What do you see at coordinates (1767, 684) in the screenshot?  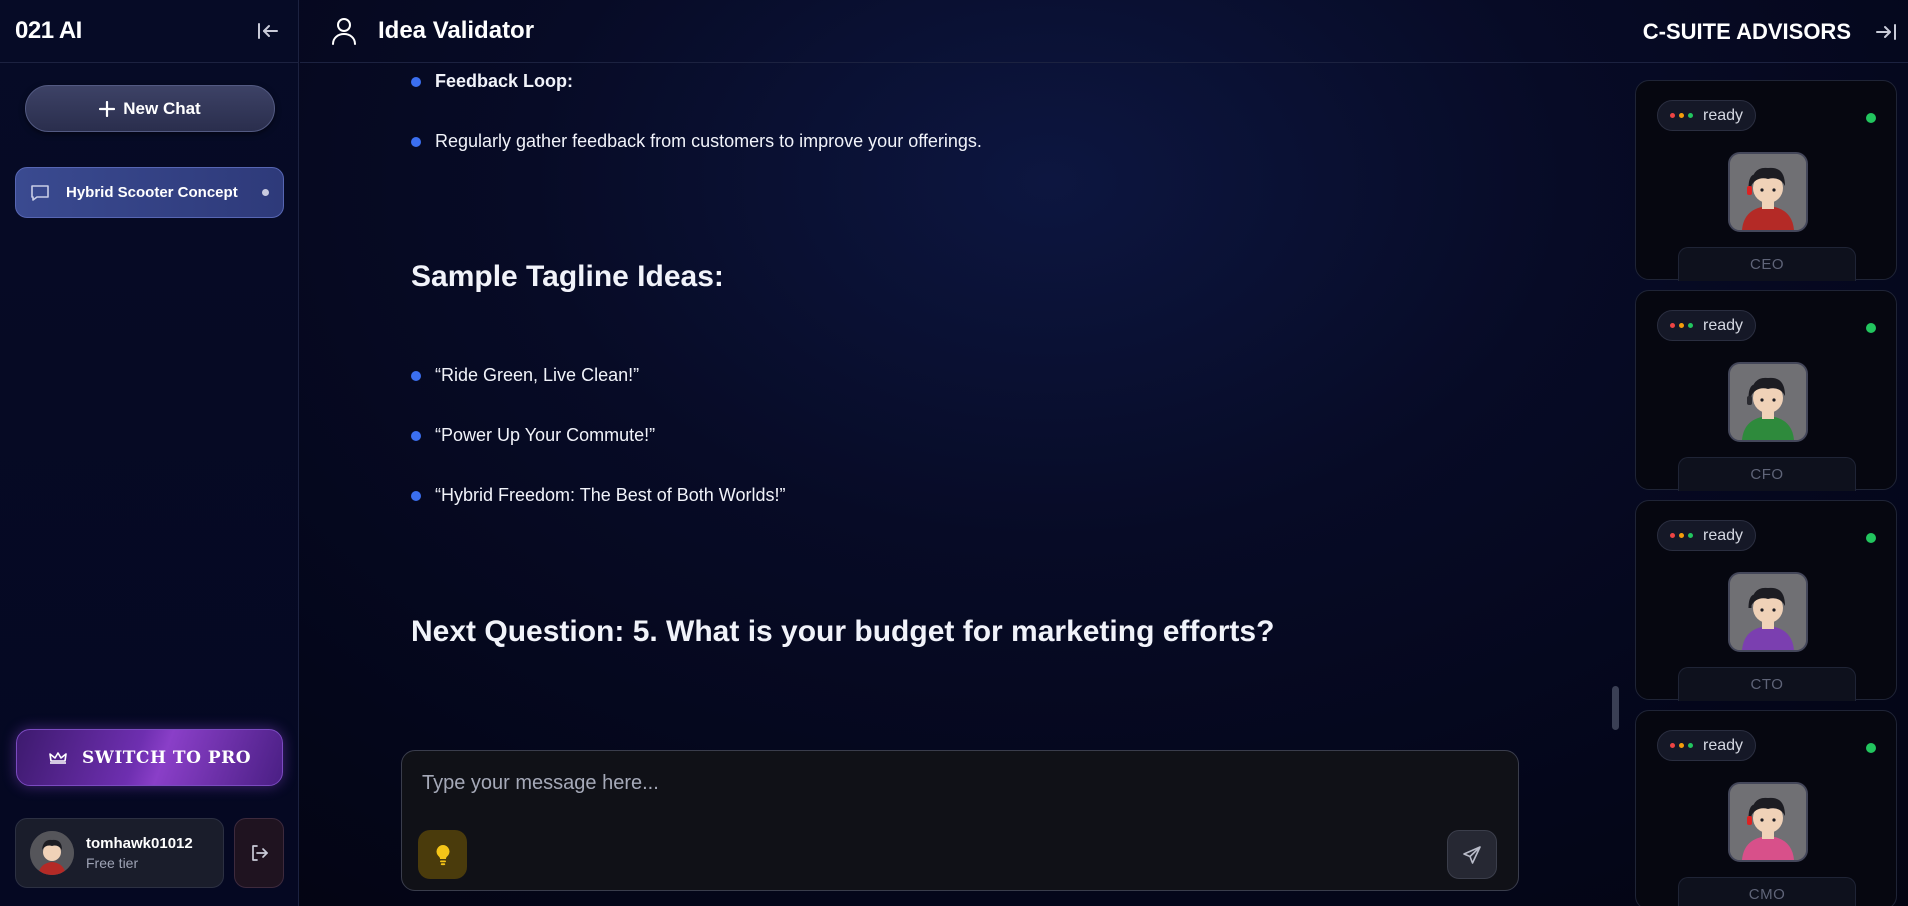 I see `advisor-role-label: CTO` at bounding box center [1767, 684].